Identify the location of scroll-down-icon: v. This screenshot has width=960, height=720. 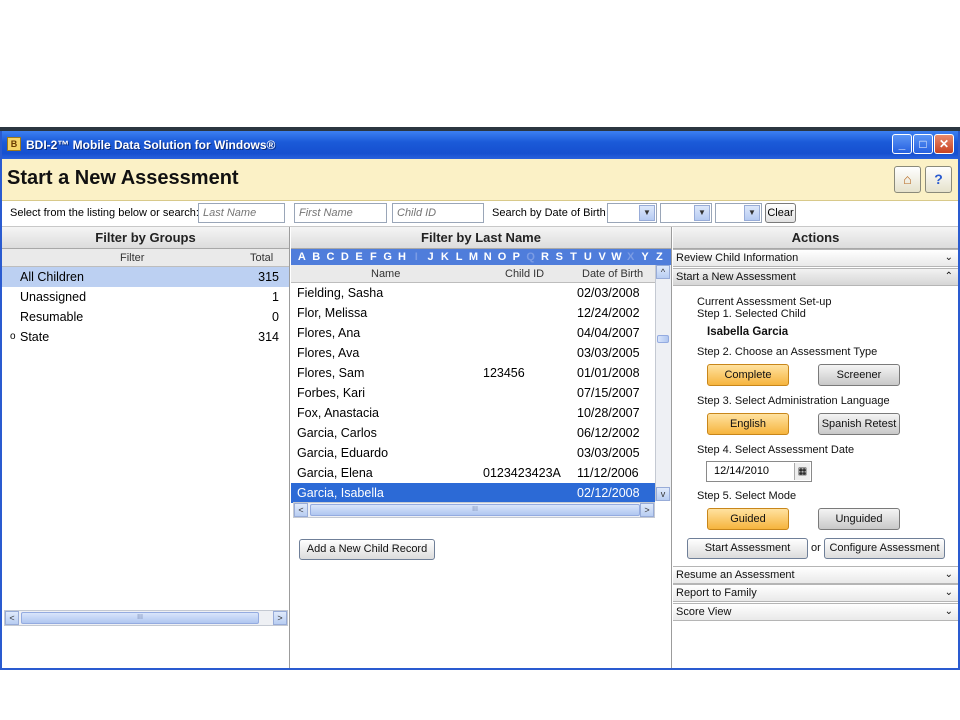
(663, 494).